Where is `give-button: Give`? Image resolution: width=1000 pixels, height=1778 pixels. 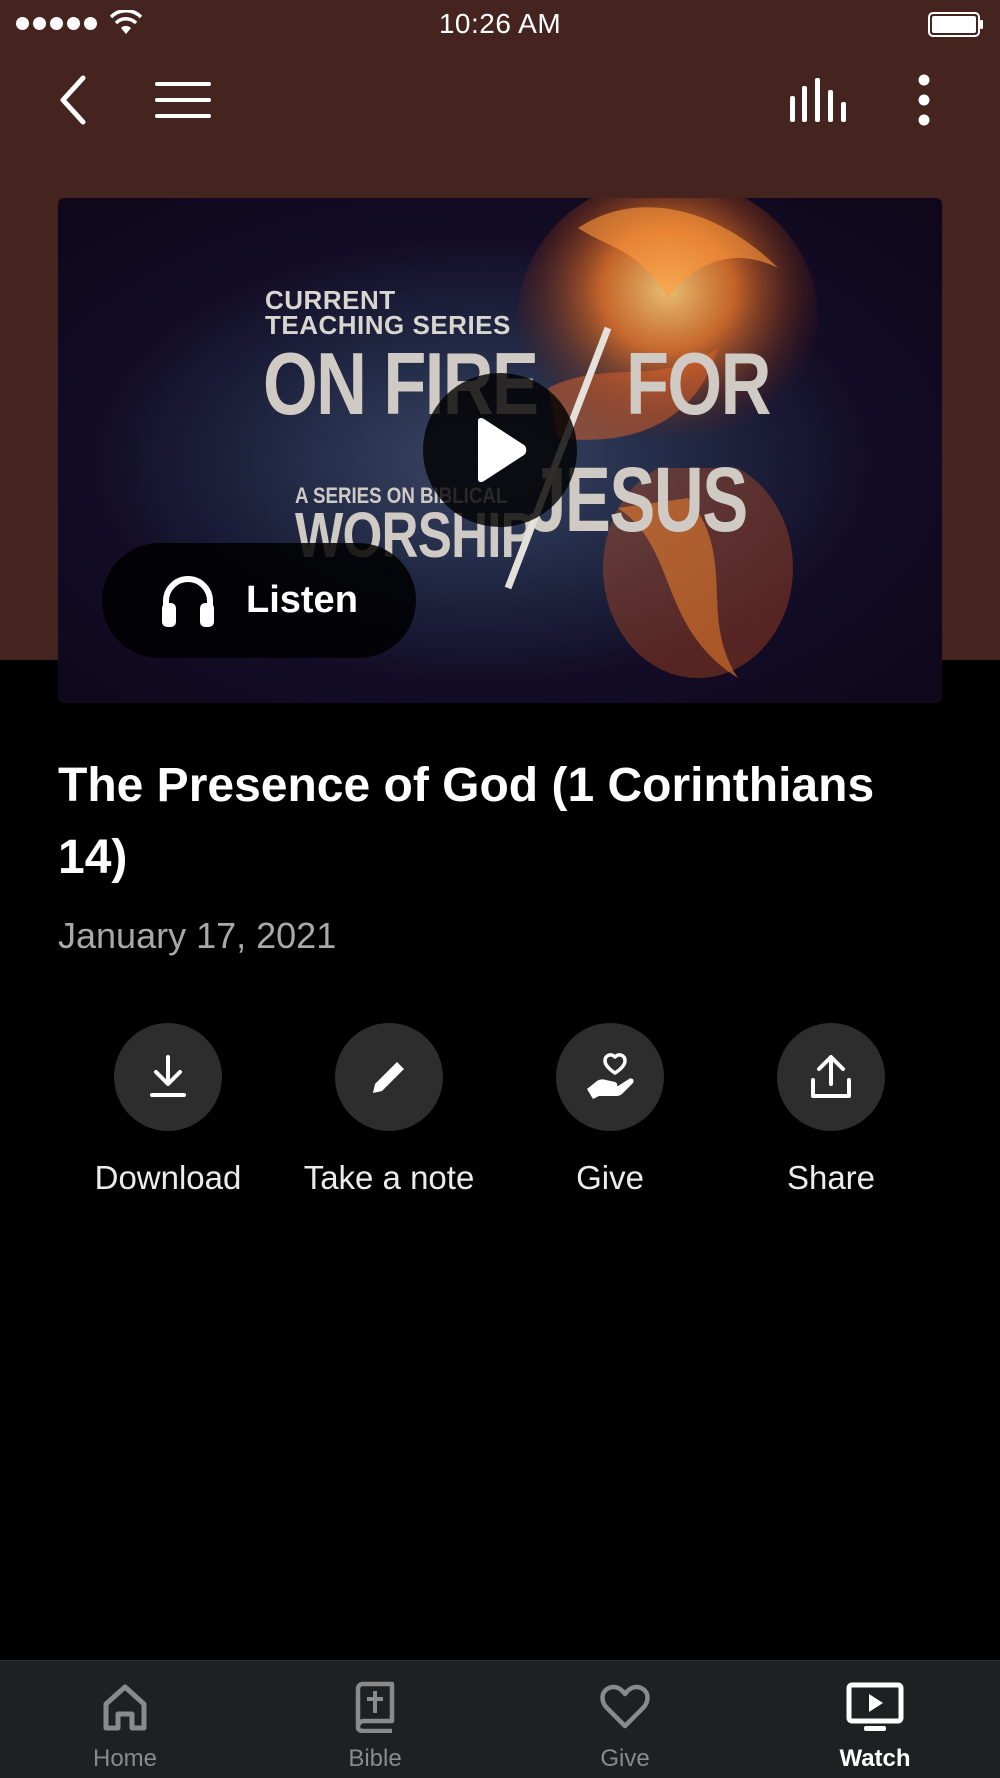
give-button: Give is located at coordinates (610, 1110).